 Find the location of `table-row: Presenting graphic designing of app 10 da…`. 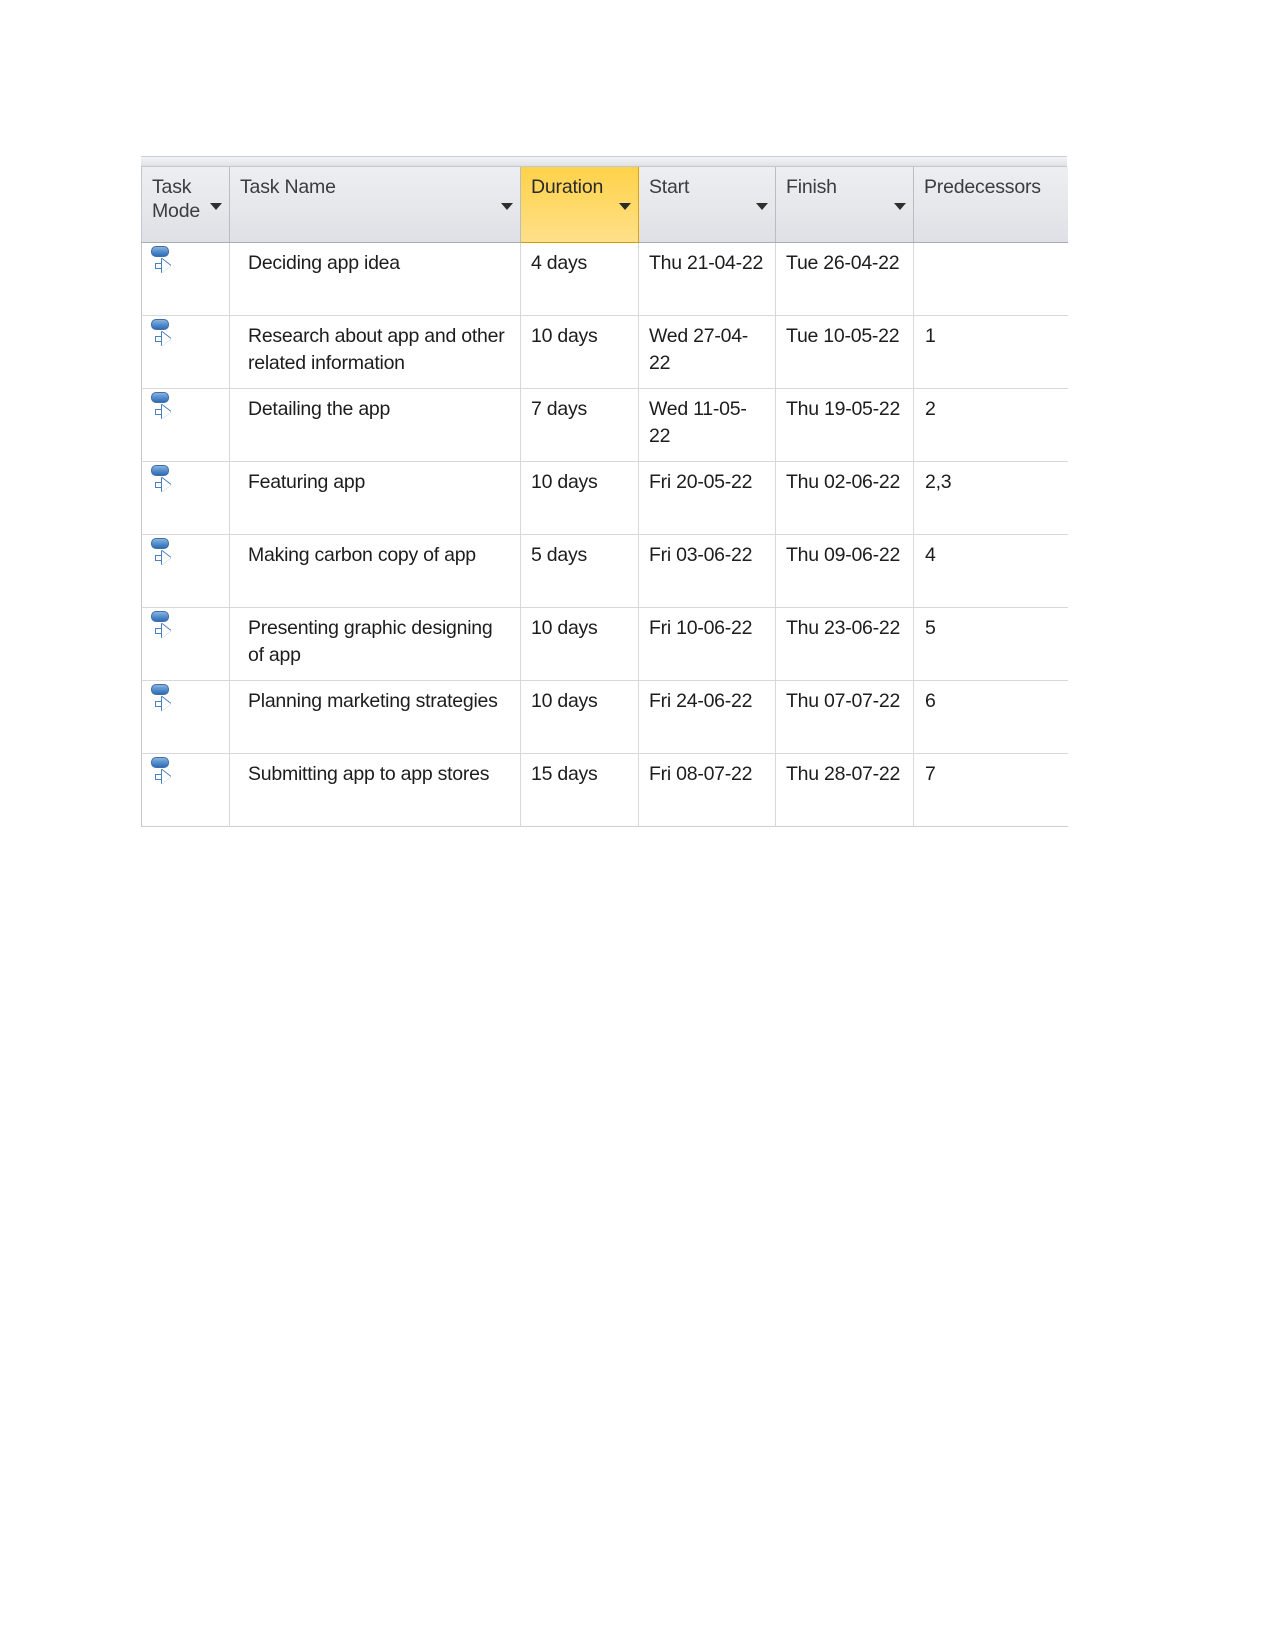

table-row: Presenting graphic designing of app 10 da… is located at coordinates (604, 644).